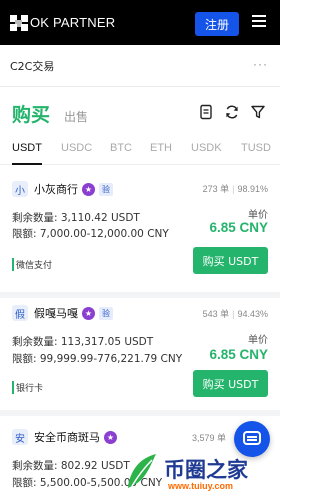  Describe the element at coordinates (27, 387) in the screenshot. I see `payment-method: 银行卡` at that location.